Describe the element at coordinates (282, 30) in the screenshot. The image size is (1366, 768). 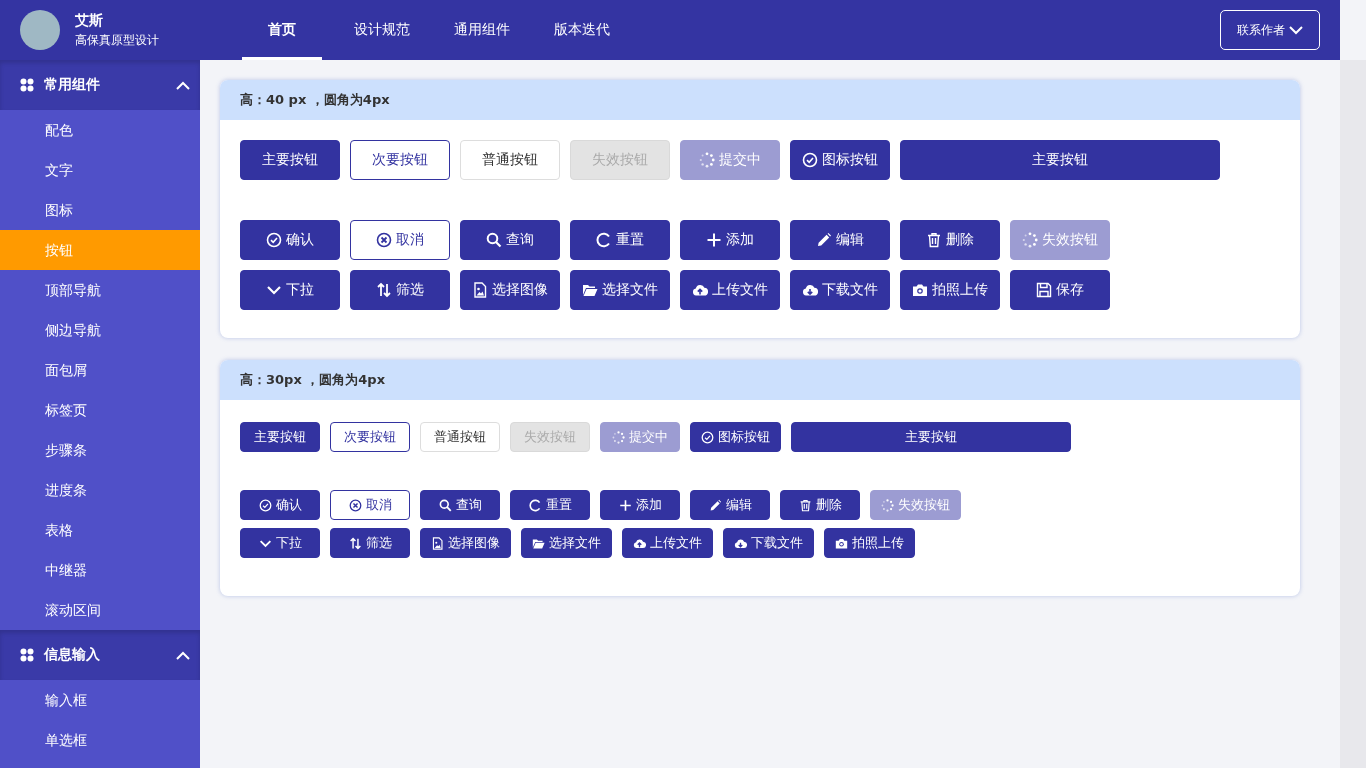
I see `nav-tab: 首页` at that location.